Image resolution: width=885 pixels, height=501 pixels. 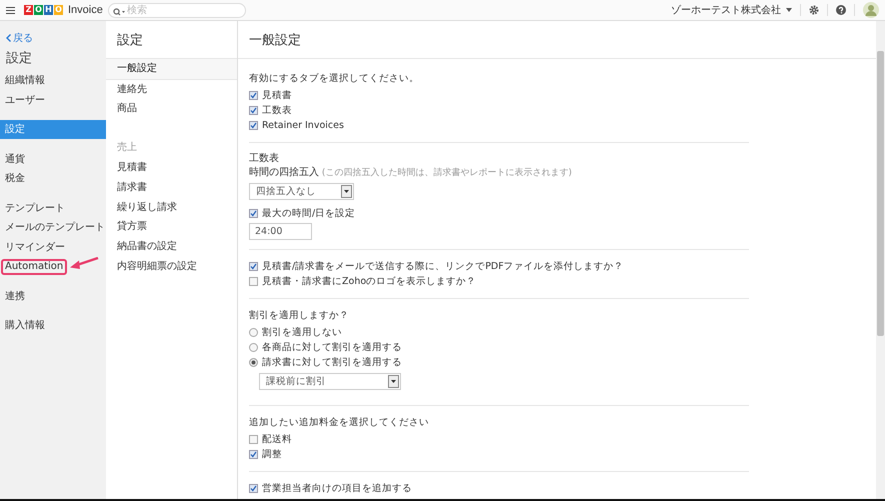 I want to click on settings-icon, so click(x=814, y=10).